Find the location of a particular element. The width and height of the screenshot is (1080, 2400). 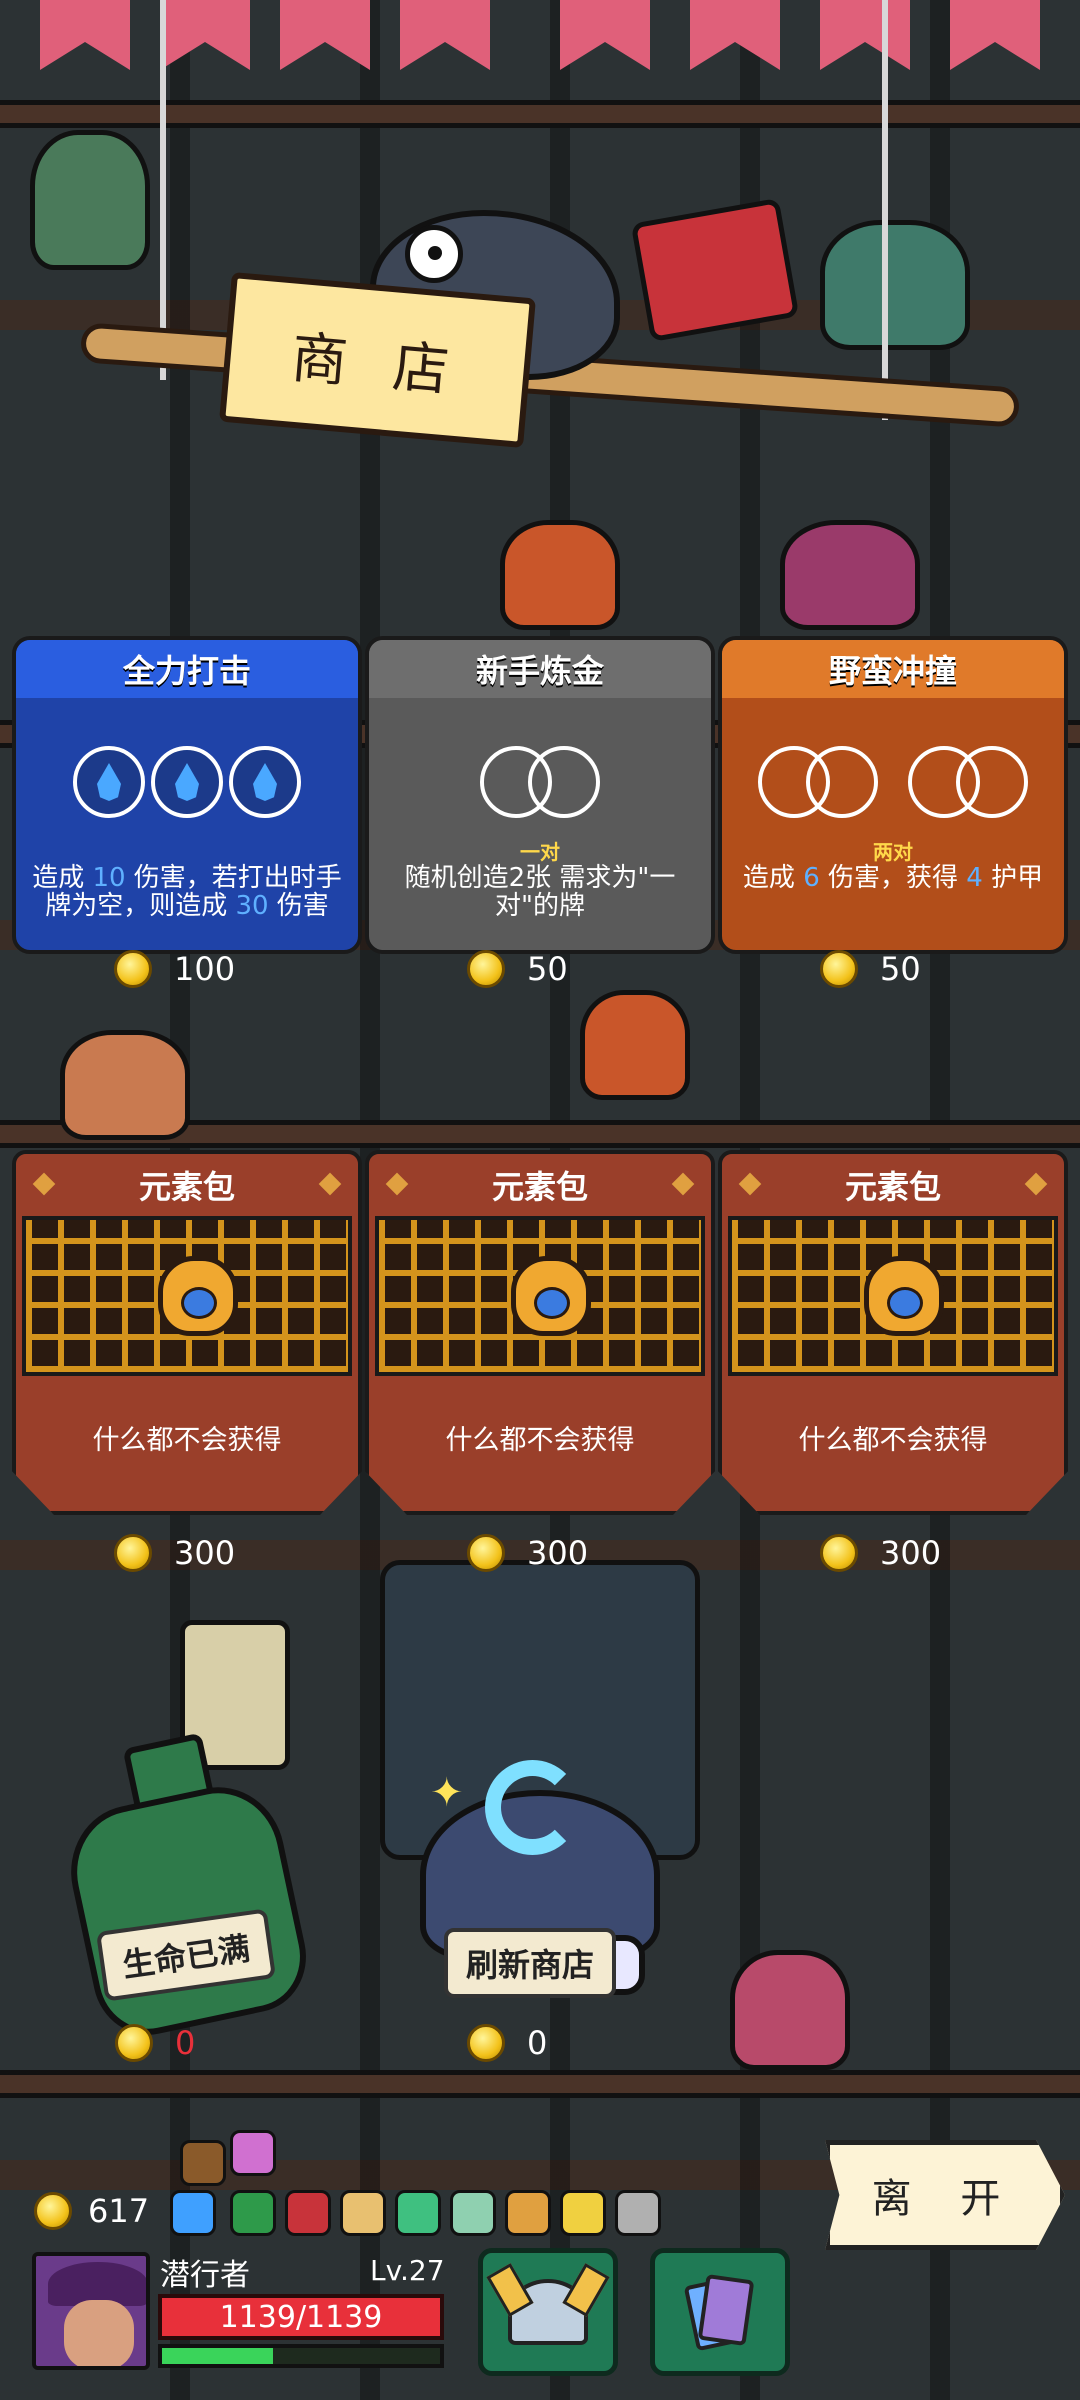

deck-button is located at coordinates (720, 2312).